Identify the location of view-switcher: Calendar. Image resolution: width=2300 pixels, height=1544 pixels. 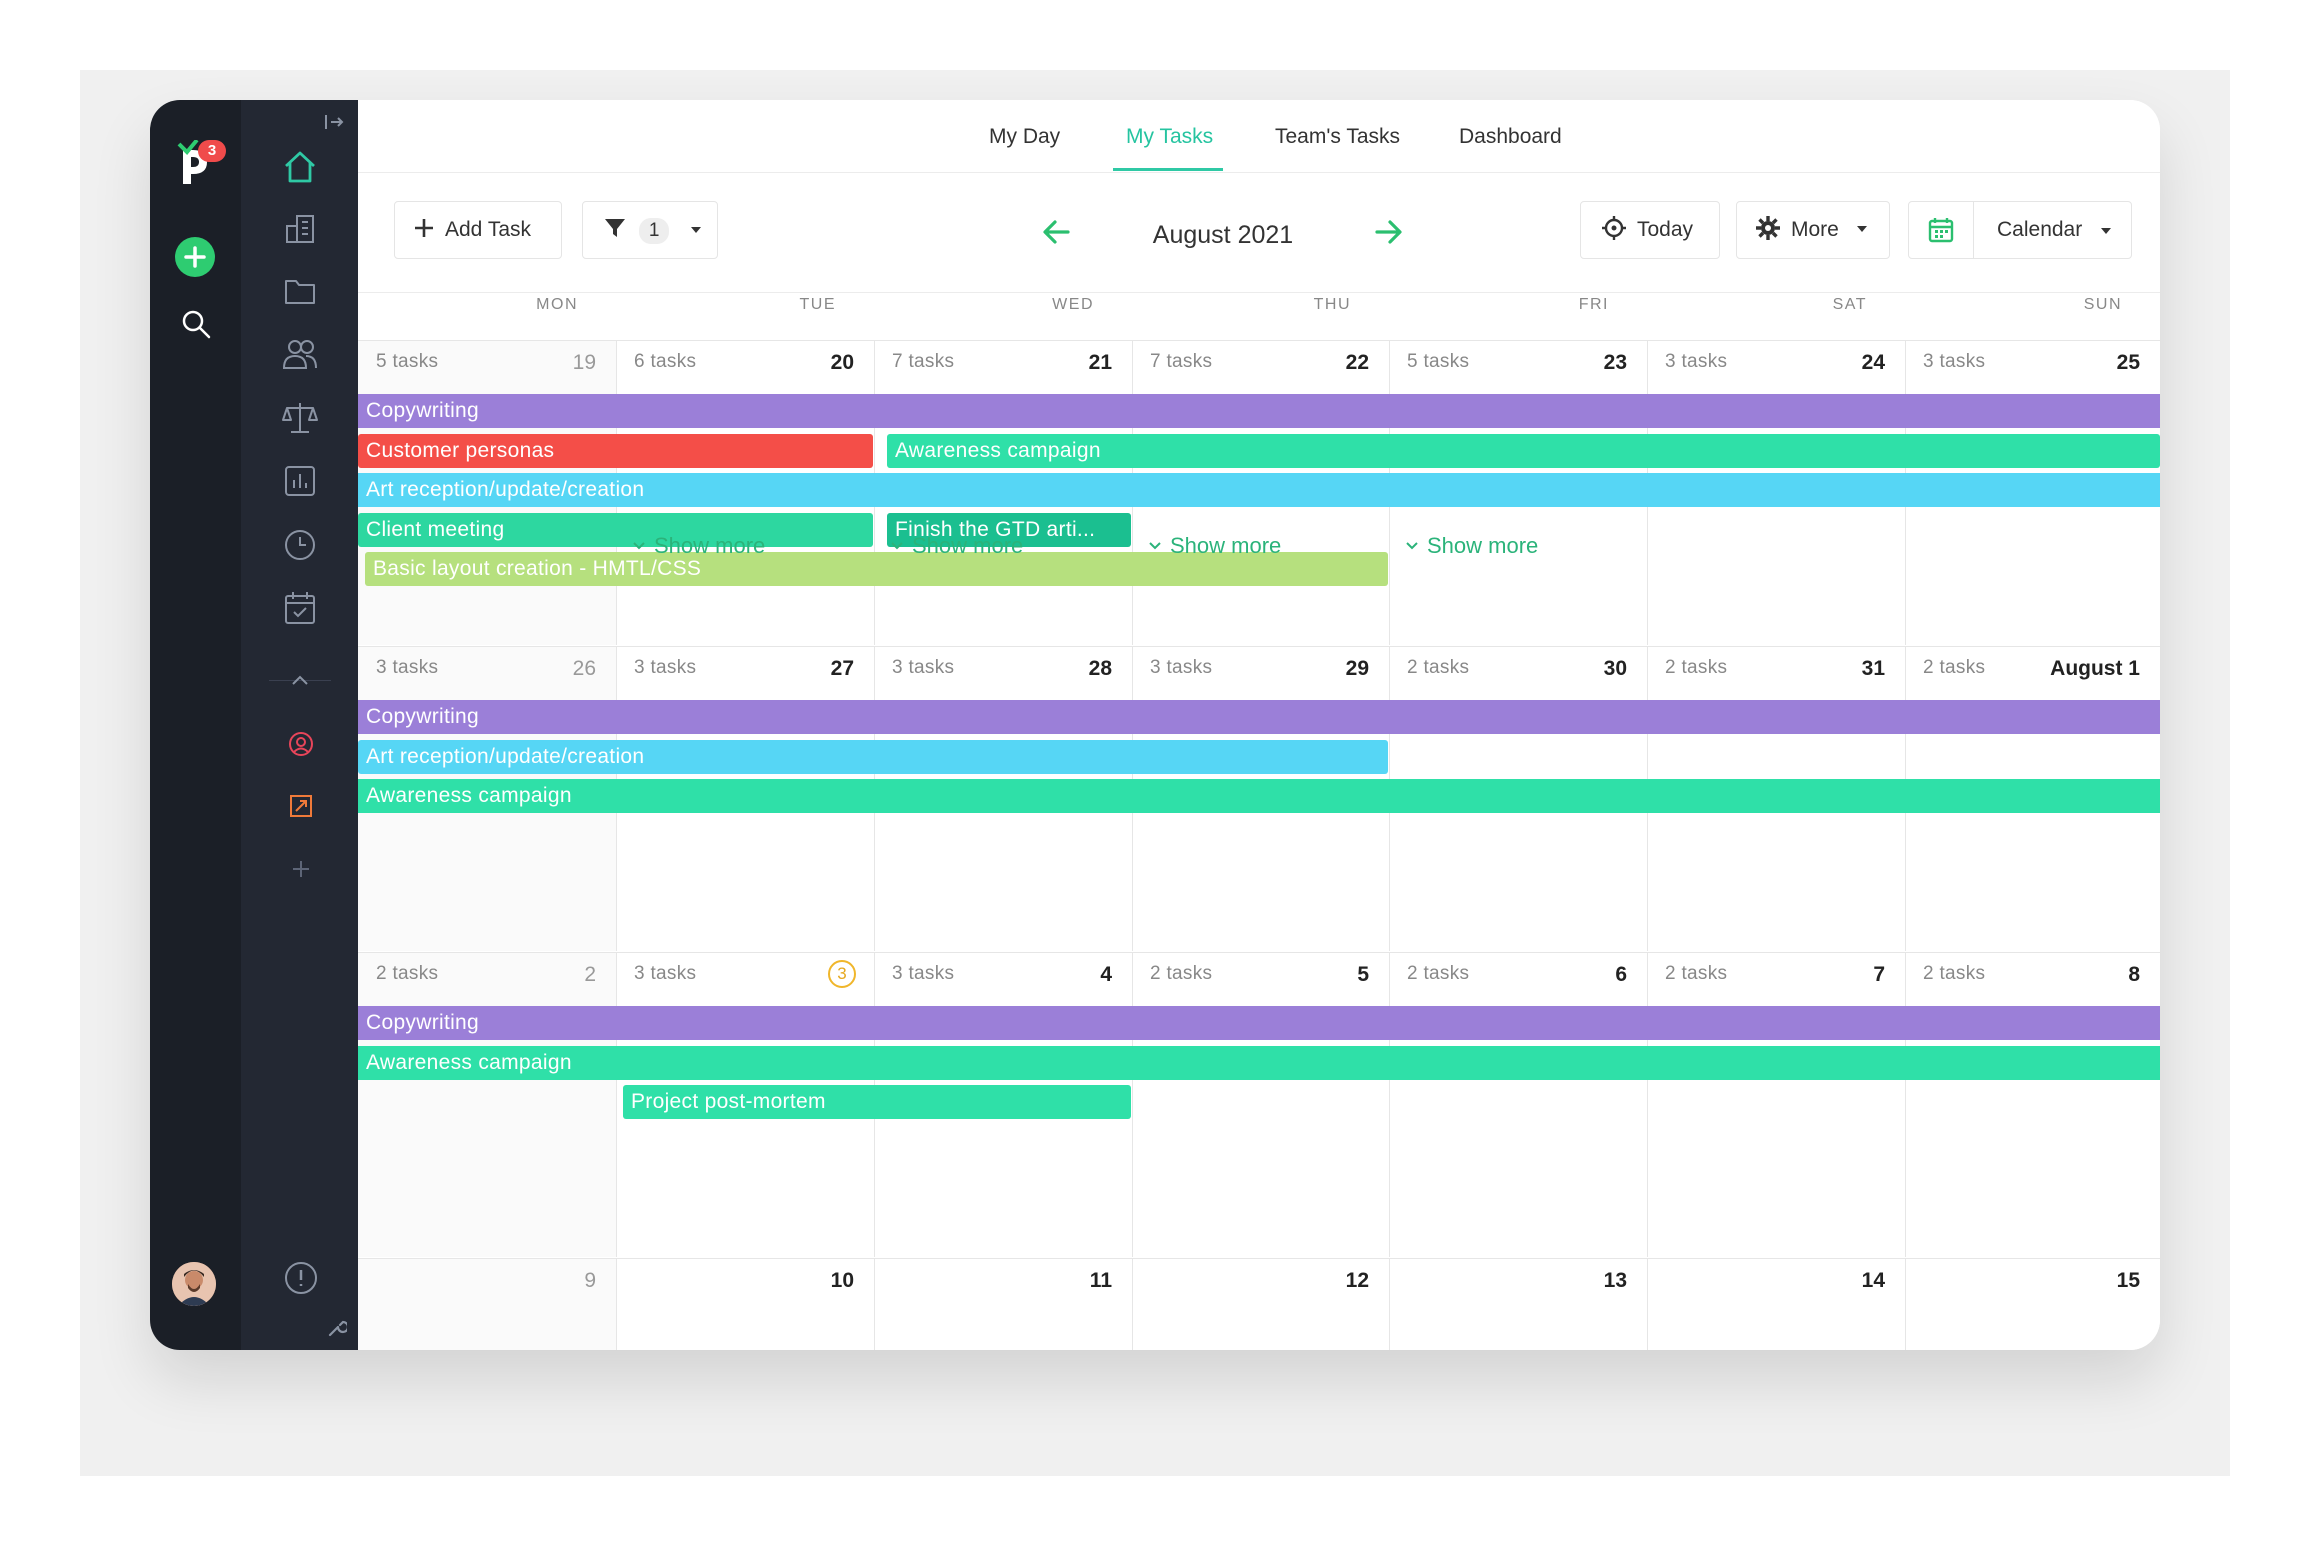
(2020, 230).